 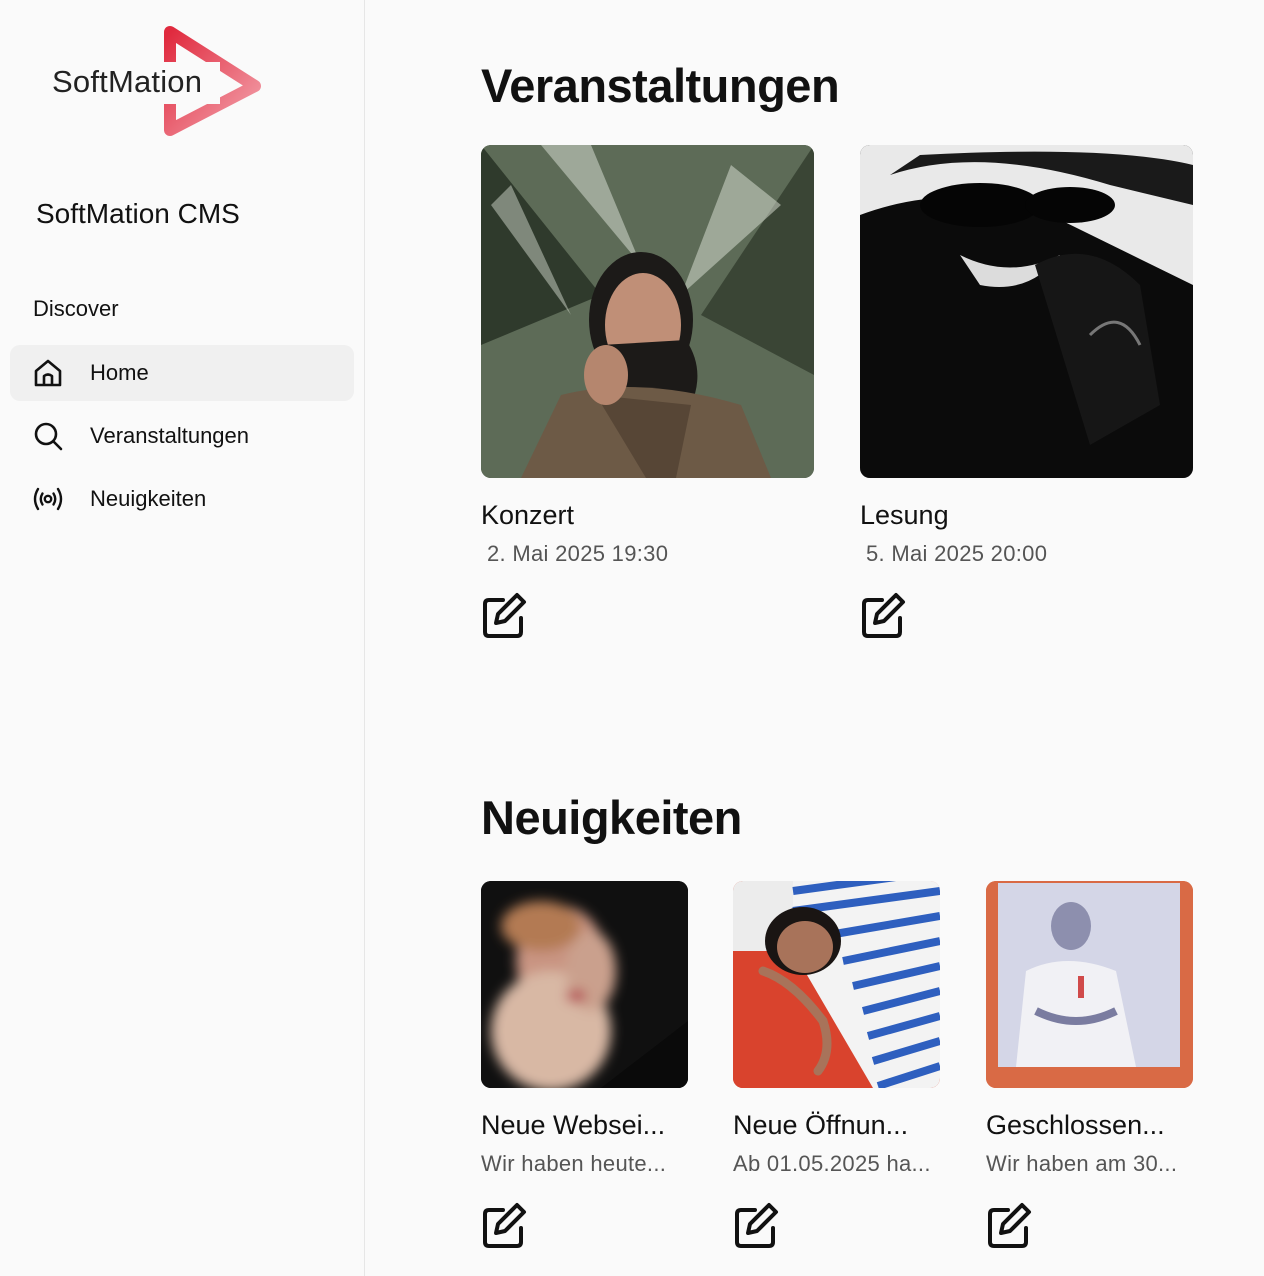 I want to click on bw-woman-sunglasses-photo, so click(x=1026, y=311).